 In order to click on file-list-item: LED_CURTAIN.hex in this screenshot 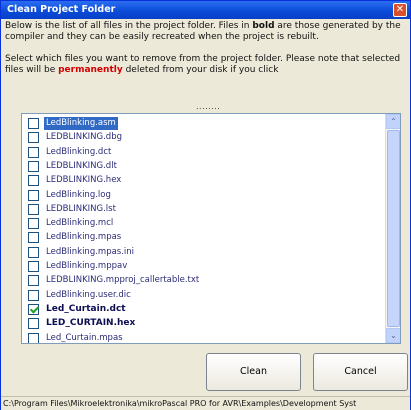, I will do `click(198, 323)`.